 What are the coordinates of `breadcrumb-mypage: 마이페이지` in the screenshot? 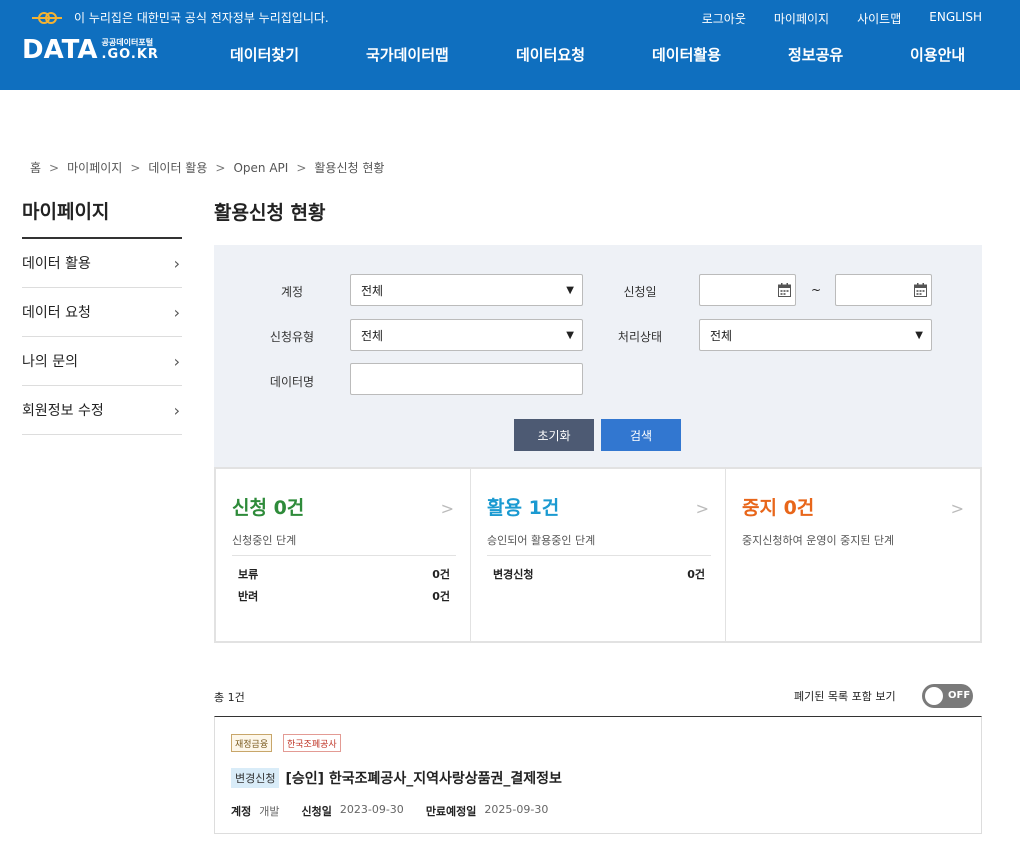 It's located at (94, 167).